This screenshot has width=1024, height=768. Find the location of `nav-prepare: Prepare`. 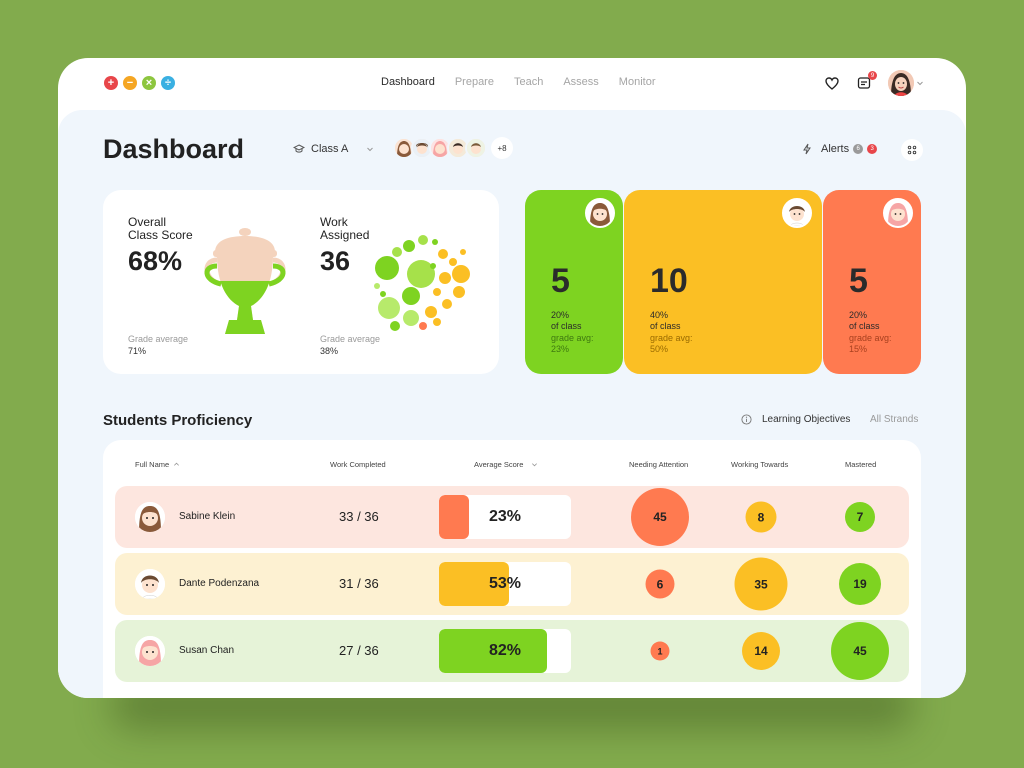

nav-prepare: Prepare is located at coordinates (474, 82).